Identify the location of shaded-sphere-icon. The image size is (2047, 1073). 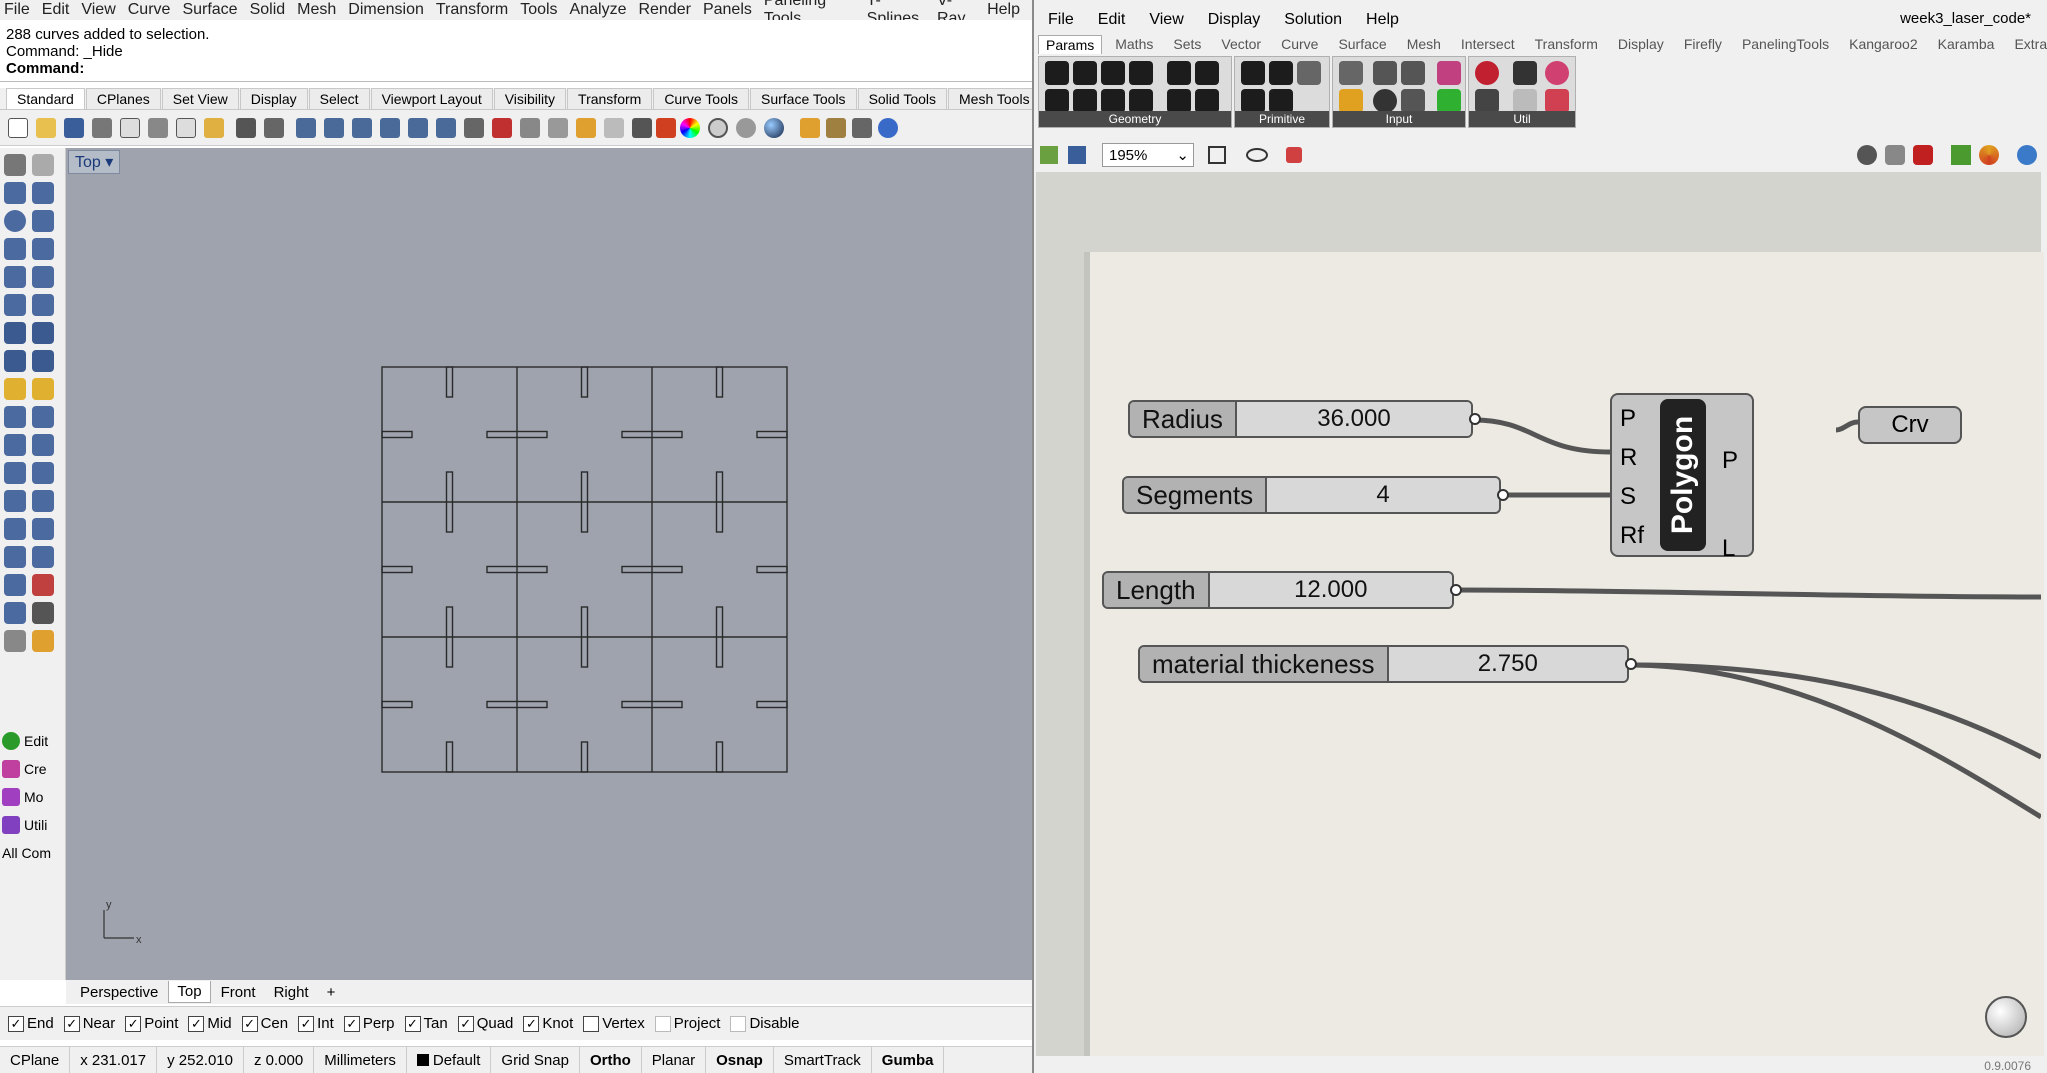
(746, 128).